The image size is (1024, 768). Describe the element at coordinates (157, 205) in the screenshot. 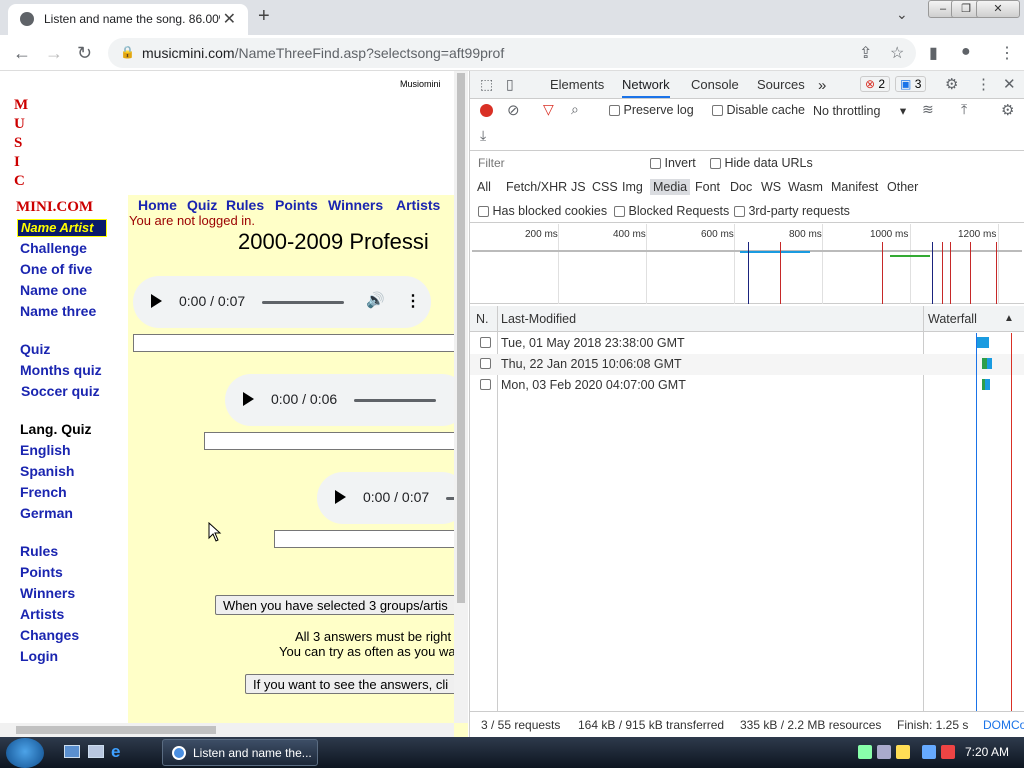

I see `topnav-home: Home` at that location.